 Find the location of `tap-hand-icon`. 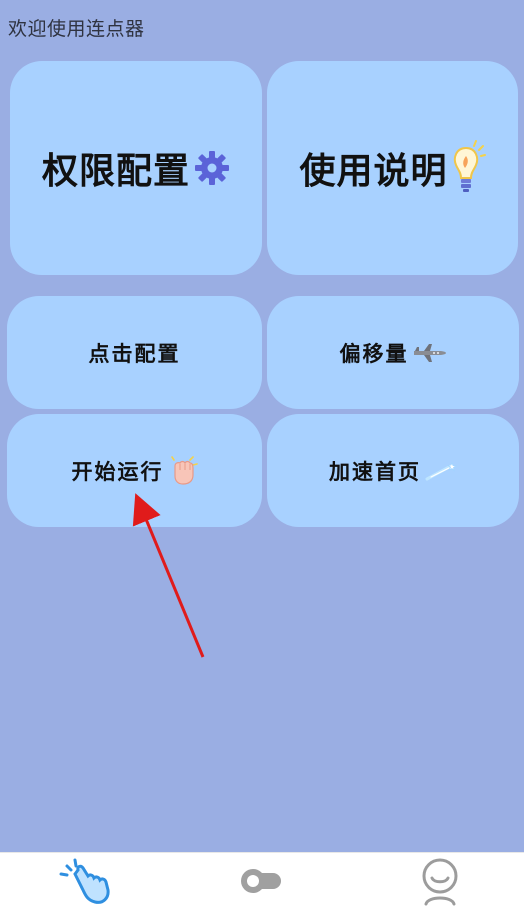

tap-hand-icon is located at coordinates (85, 883).